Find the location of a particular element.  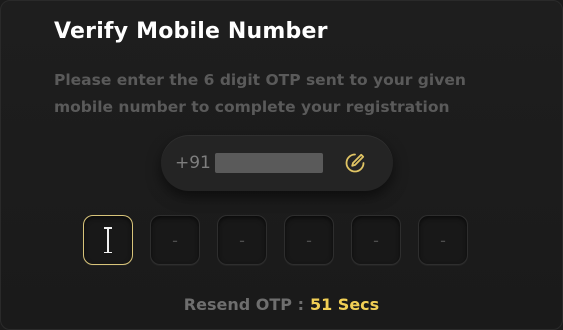

otp-digit-4: - is located at coordinates (309, 240).